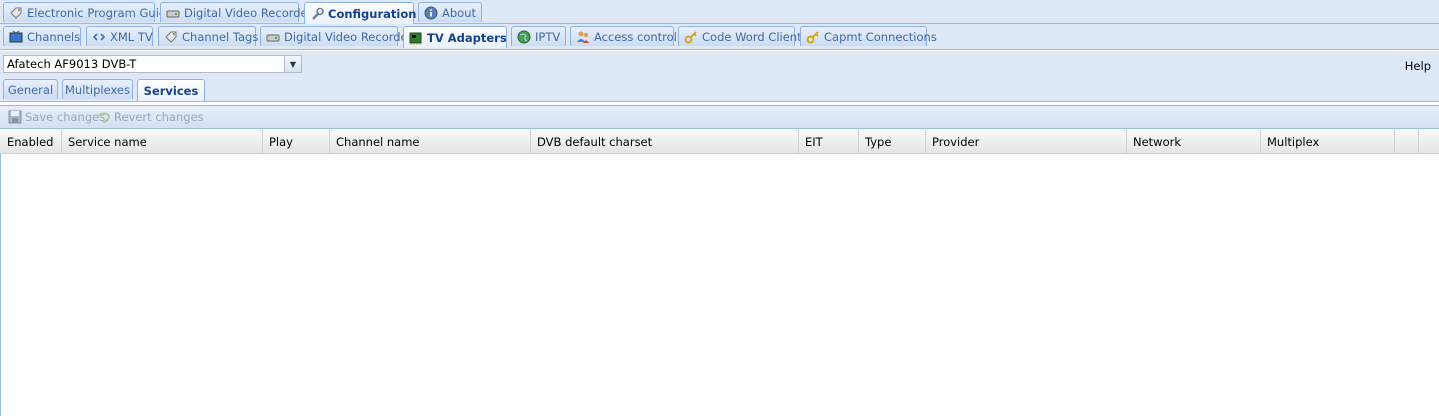  What do you see at coordinates (416, 38) in the screenshot?
I see `card-icon` at bounding box center [416, 38].